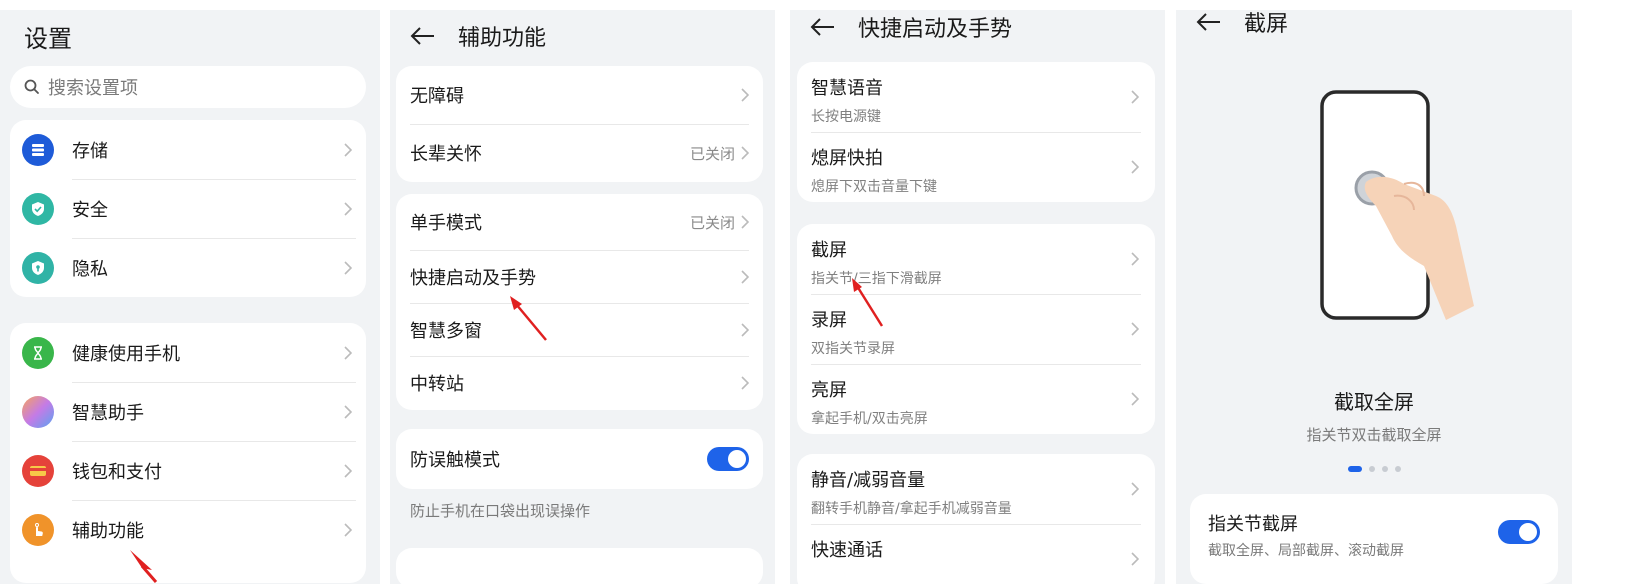 The height and width of the screenshot is (584, 1627). Describe the element at coordinates (188, 352) in the screenshot. I see `settings-item-digital-balance: 健康使用手机` at that location.